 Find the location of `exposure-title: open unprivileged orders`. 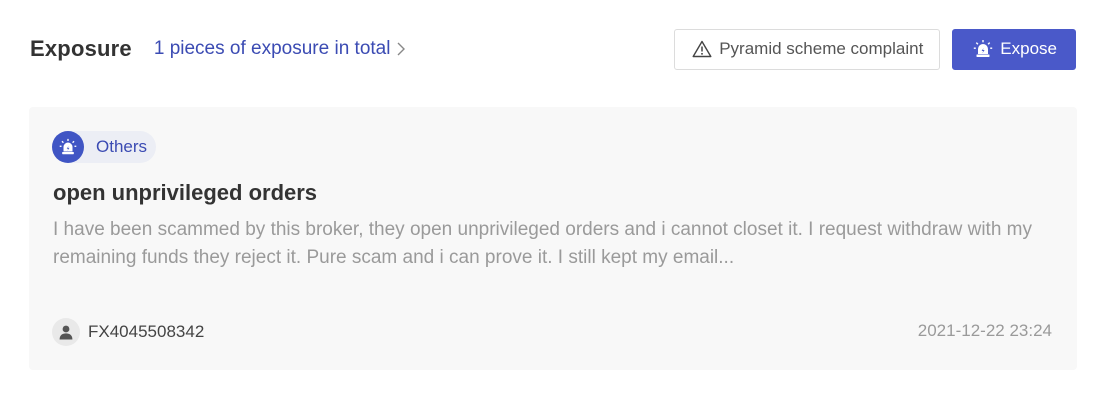

exposure-title: open unprivileged orders is located at coordinates (185, 192).